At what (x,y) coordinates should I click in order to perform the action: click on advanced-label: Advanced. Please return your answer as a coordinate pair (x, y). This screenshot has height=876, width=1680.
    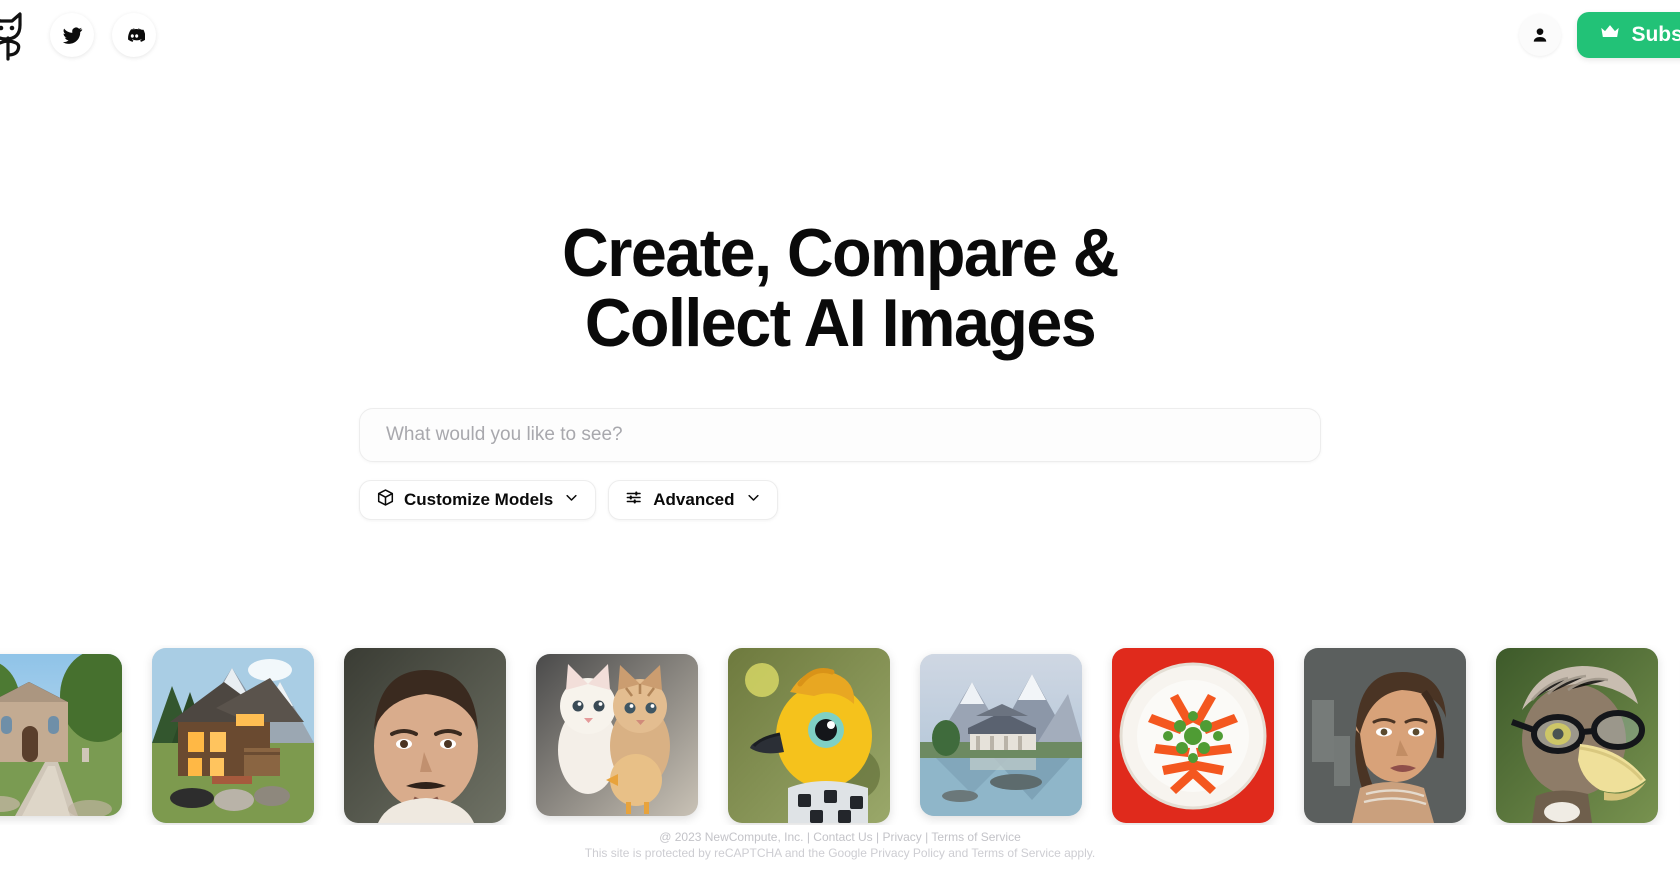
    Looking at the image, I should click on (694, 500).